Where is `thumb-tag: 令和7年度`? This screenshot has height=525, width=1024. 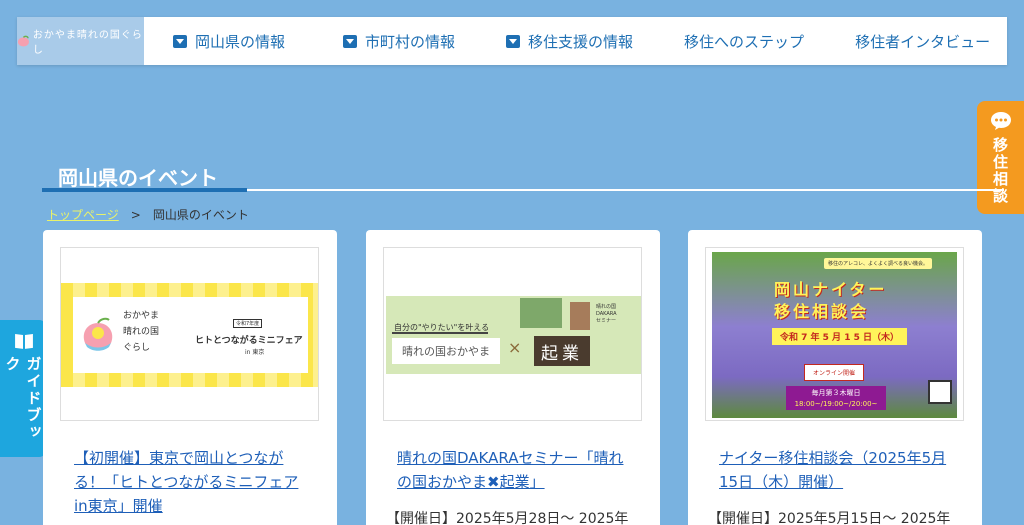
thumb-tag: 令和7年度 is located at coordinates (248, 323).